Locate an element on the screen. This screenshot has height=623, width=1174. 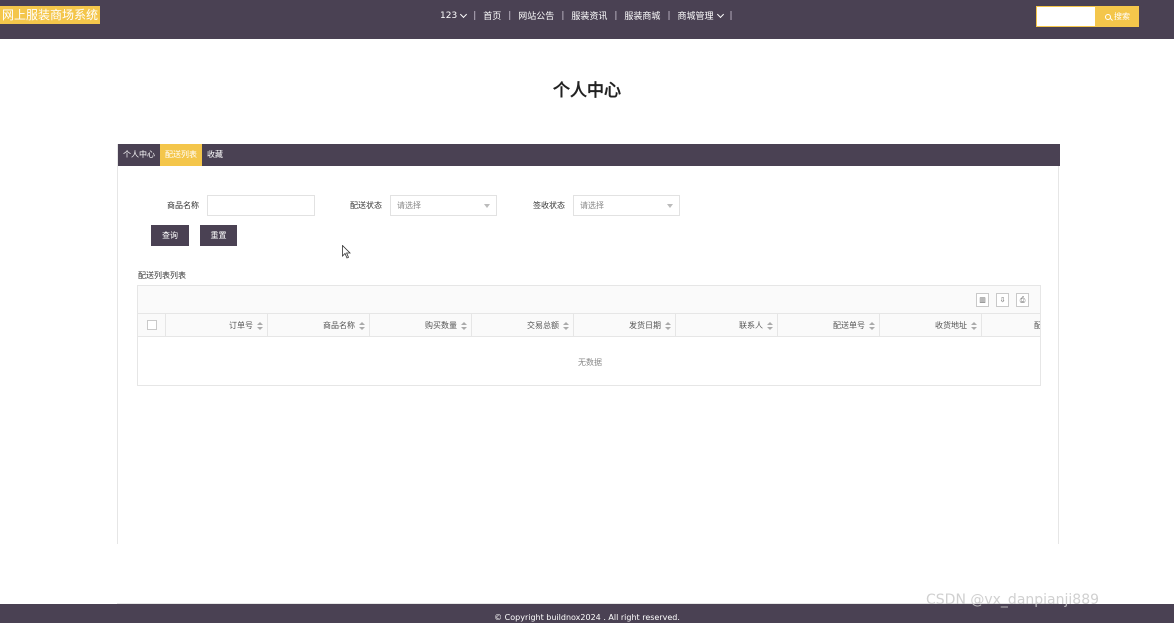
select-all-checkbox is located at coordinates (152, 325).